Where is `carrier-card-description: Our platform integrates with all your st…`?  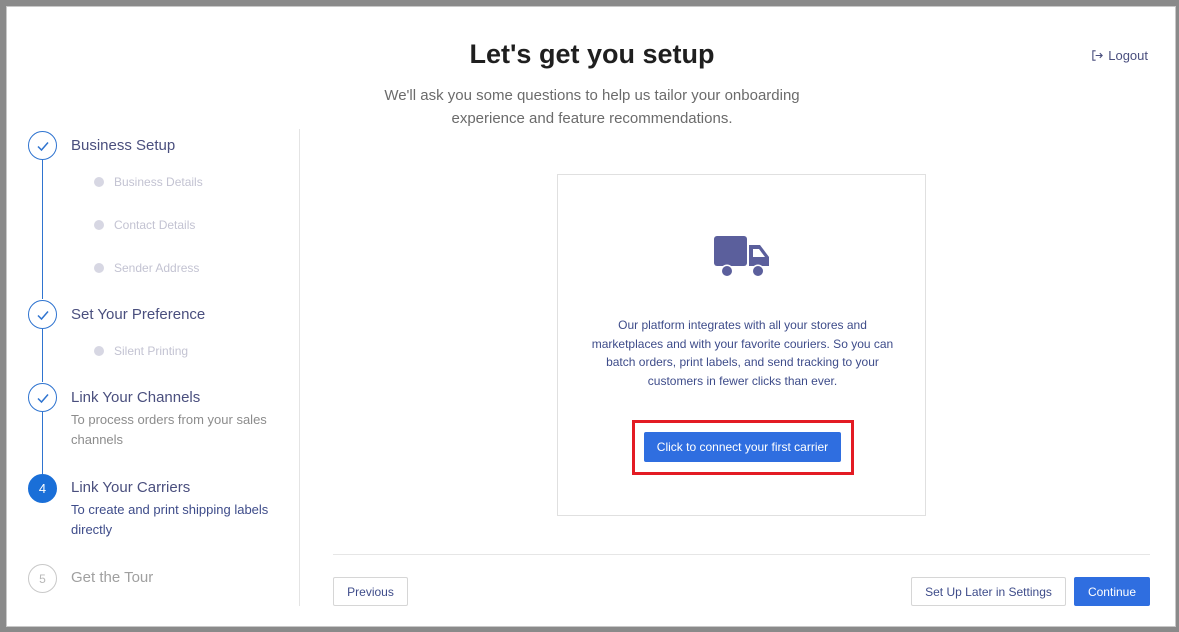
carrier-card-description: Our platform integrates with all your st… is located at coordinates (742, 353).